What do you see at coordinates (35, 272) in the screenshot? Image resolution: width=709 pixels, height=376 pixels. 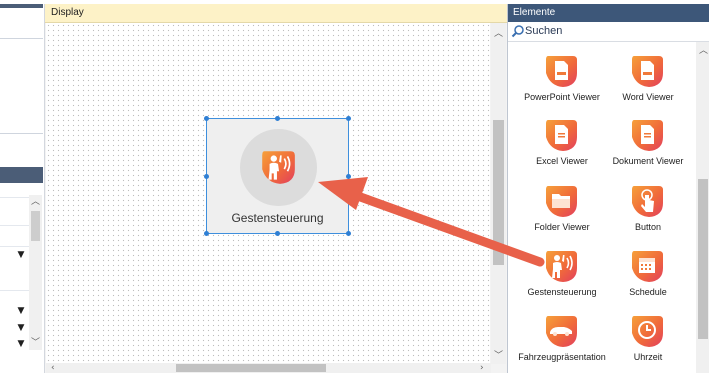 I see `left-panel-scrollbar: ︿ ﹀` at bounding box center [35, 272].